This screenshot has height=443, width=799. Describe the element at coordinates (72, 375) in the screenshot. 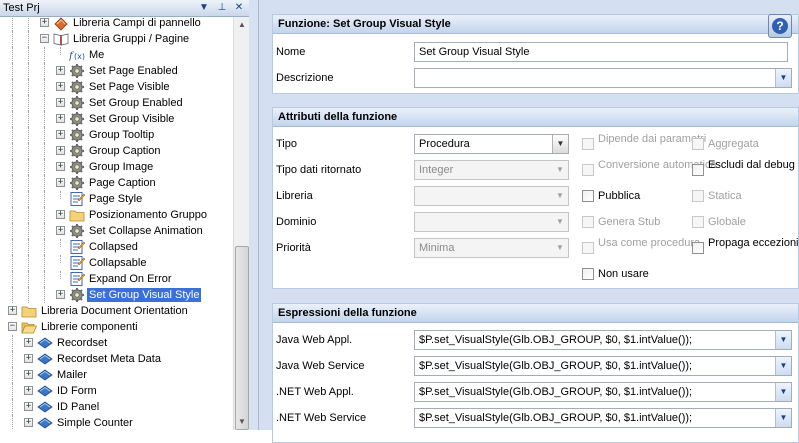

I see `tree-item-label: Mailer` at that location.